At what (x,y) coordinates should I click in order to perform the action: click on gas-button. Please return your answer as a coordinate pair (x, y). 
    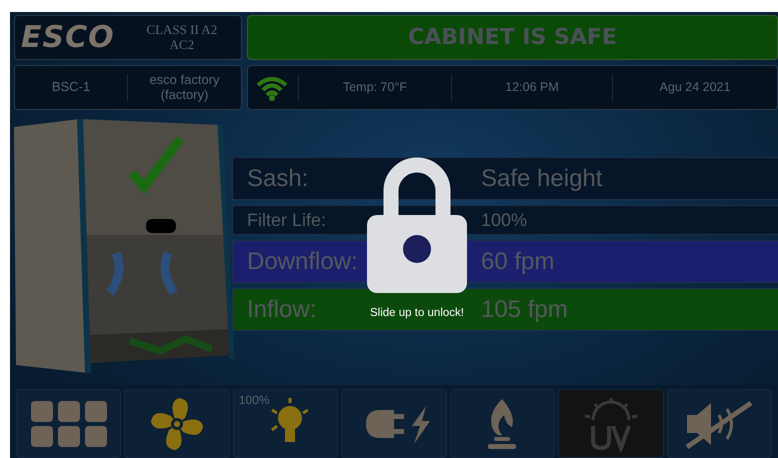
    Looking at the image, I should click on (503, 423).